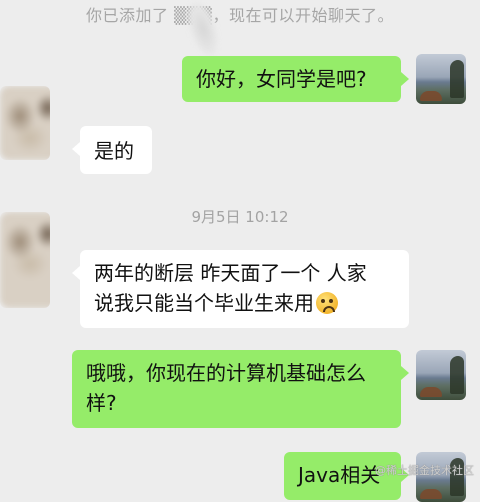  Describe the element at coordinates (281, 79) in the screenshot. I see `message-text: 你好，女同学是吧?` at that location.